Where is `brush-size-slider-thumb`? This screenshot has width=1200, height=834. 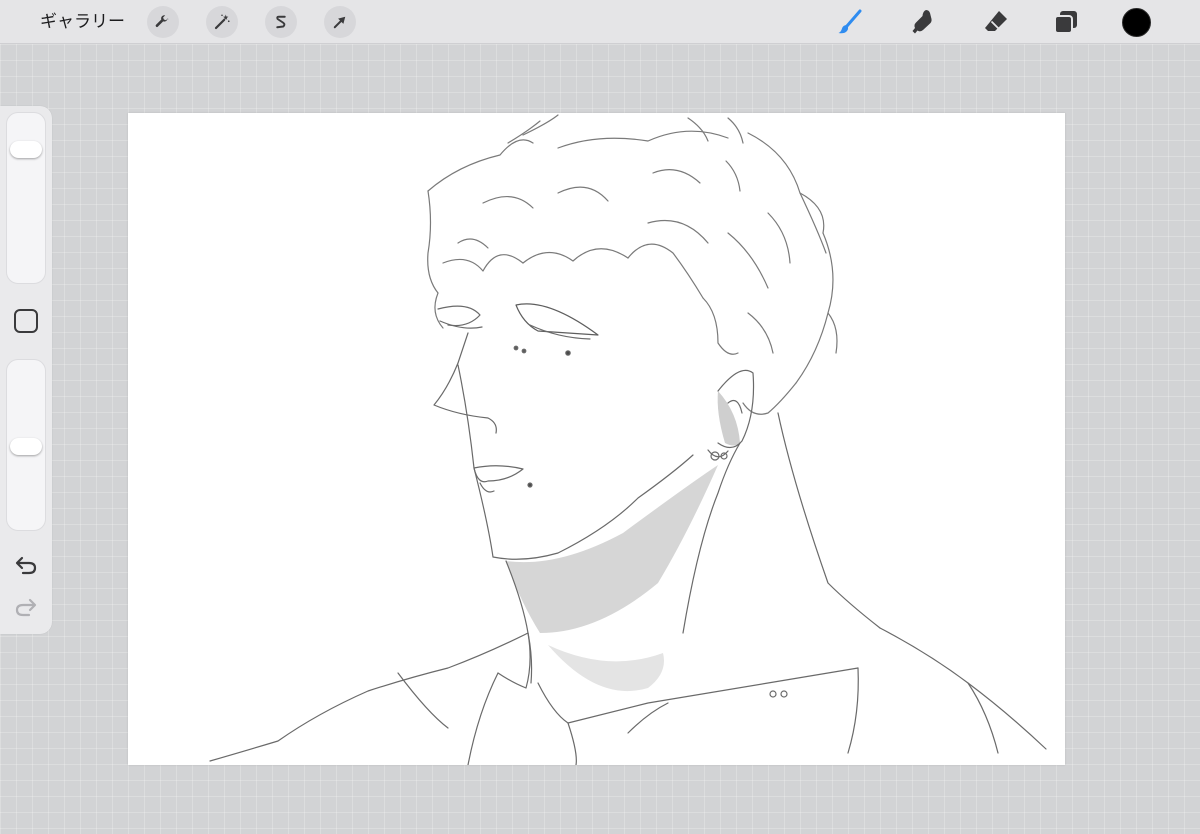 brush-size-slider-thumb is located at coordinates (26, 149).